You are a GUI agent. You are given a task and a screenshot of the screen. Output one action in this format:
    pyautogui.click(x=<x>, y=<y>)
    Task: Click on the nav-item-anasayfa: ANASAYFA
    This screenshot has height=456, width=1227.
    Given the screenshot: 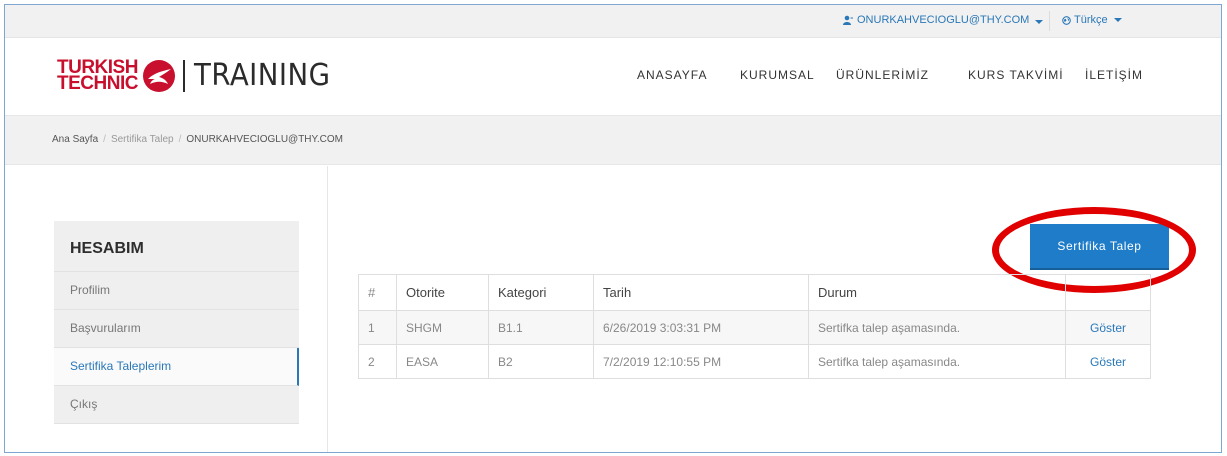 What is the action you would take?
    pyautogui.click(x=672, y=75)
    